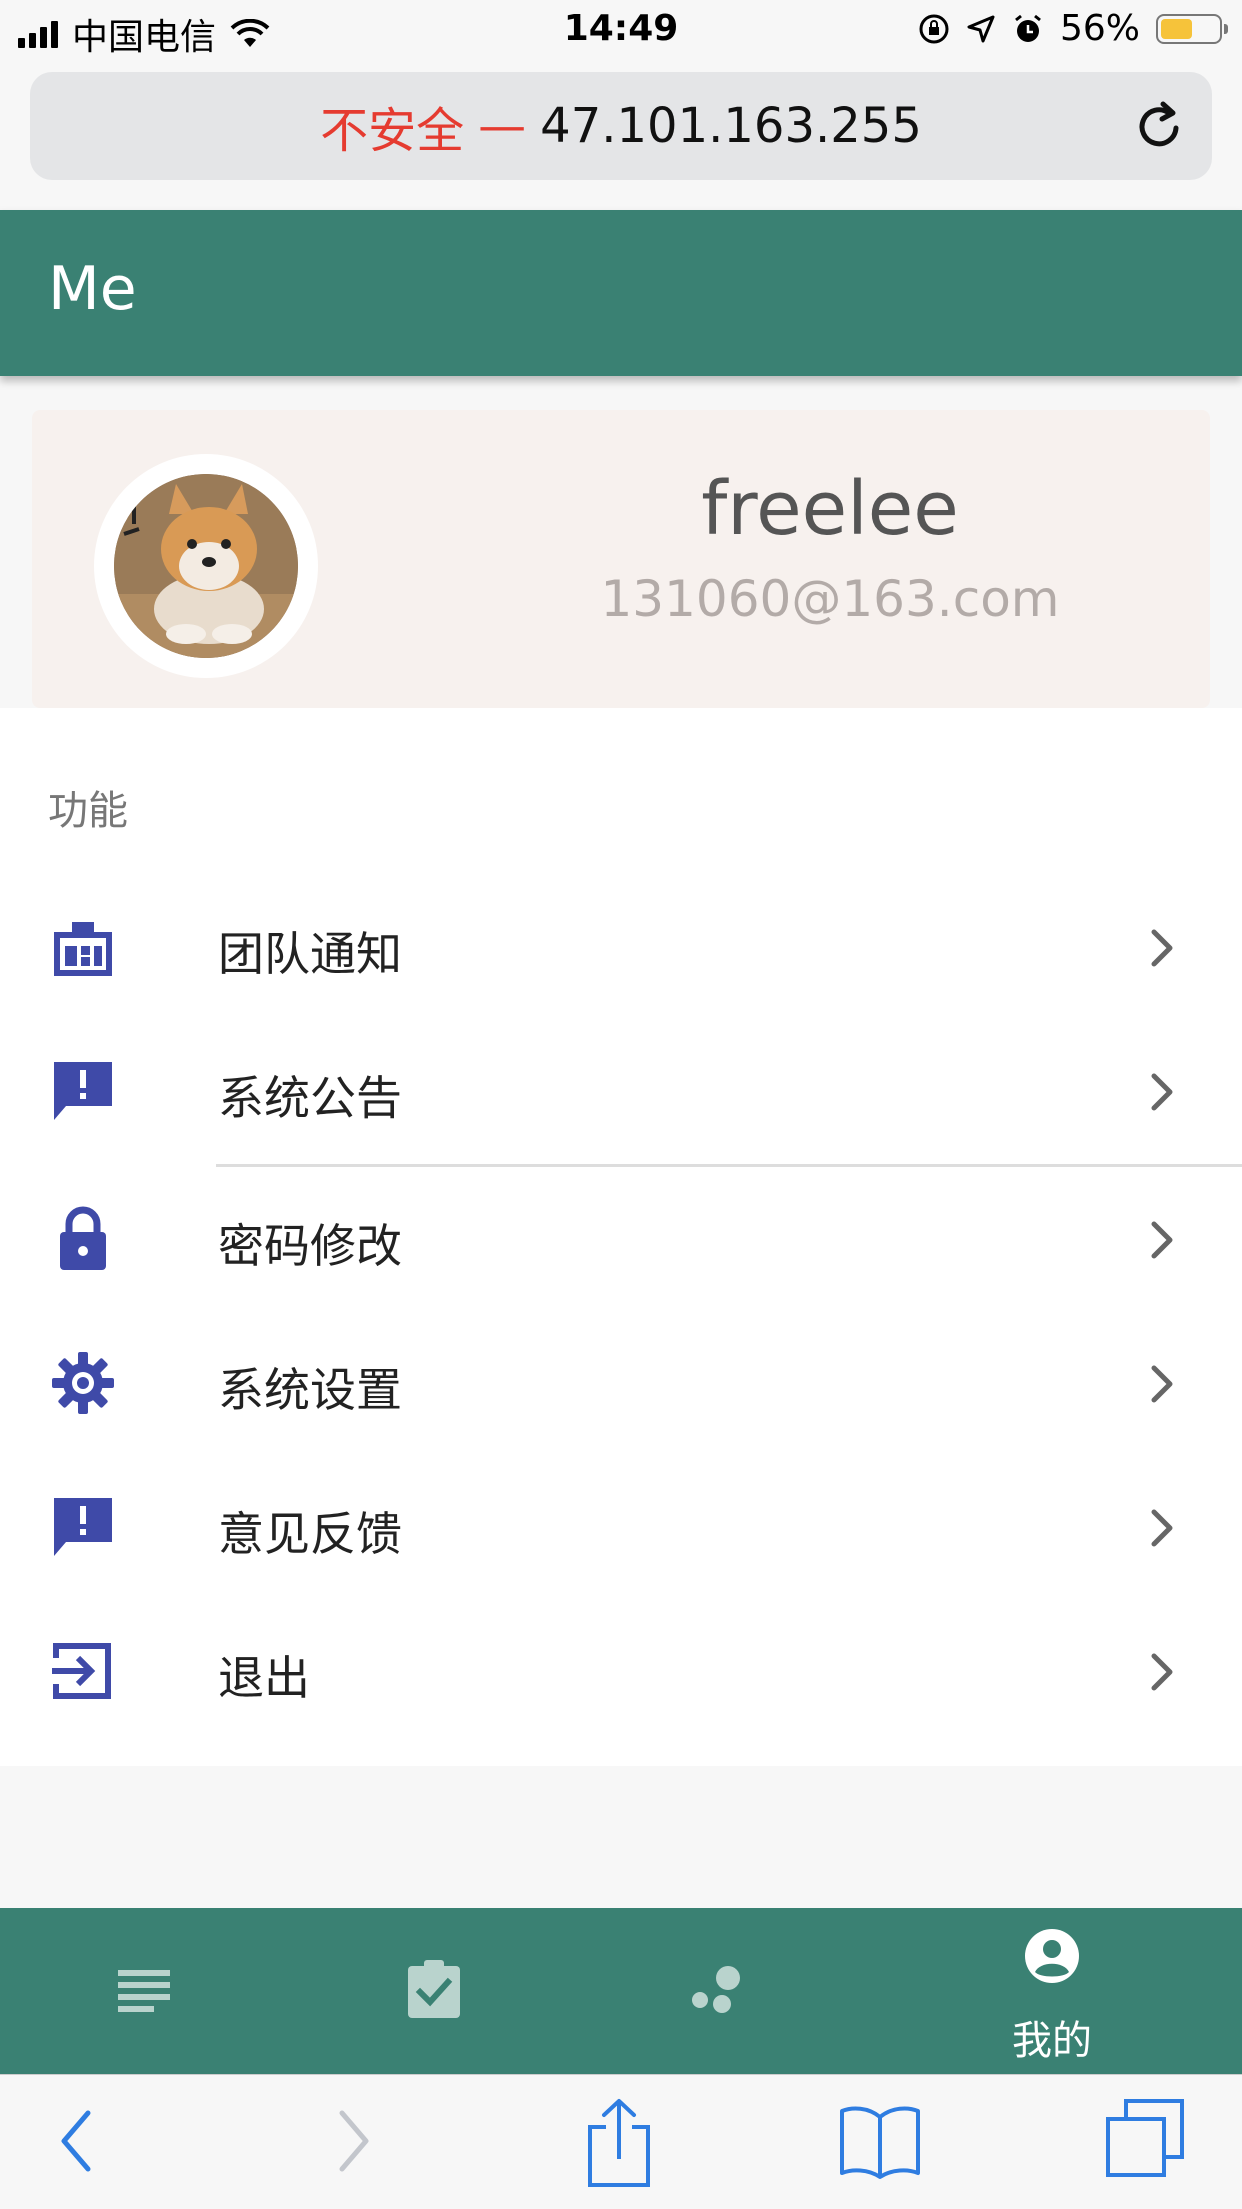 Image resolution: width=1242 pixels, height=2209 pixels. I want to click on profile-card: freelee 131060@163.com, so click(621, 559).